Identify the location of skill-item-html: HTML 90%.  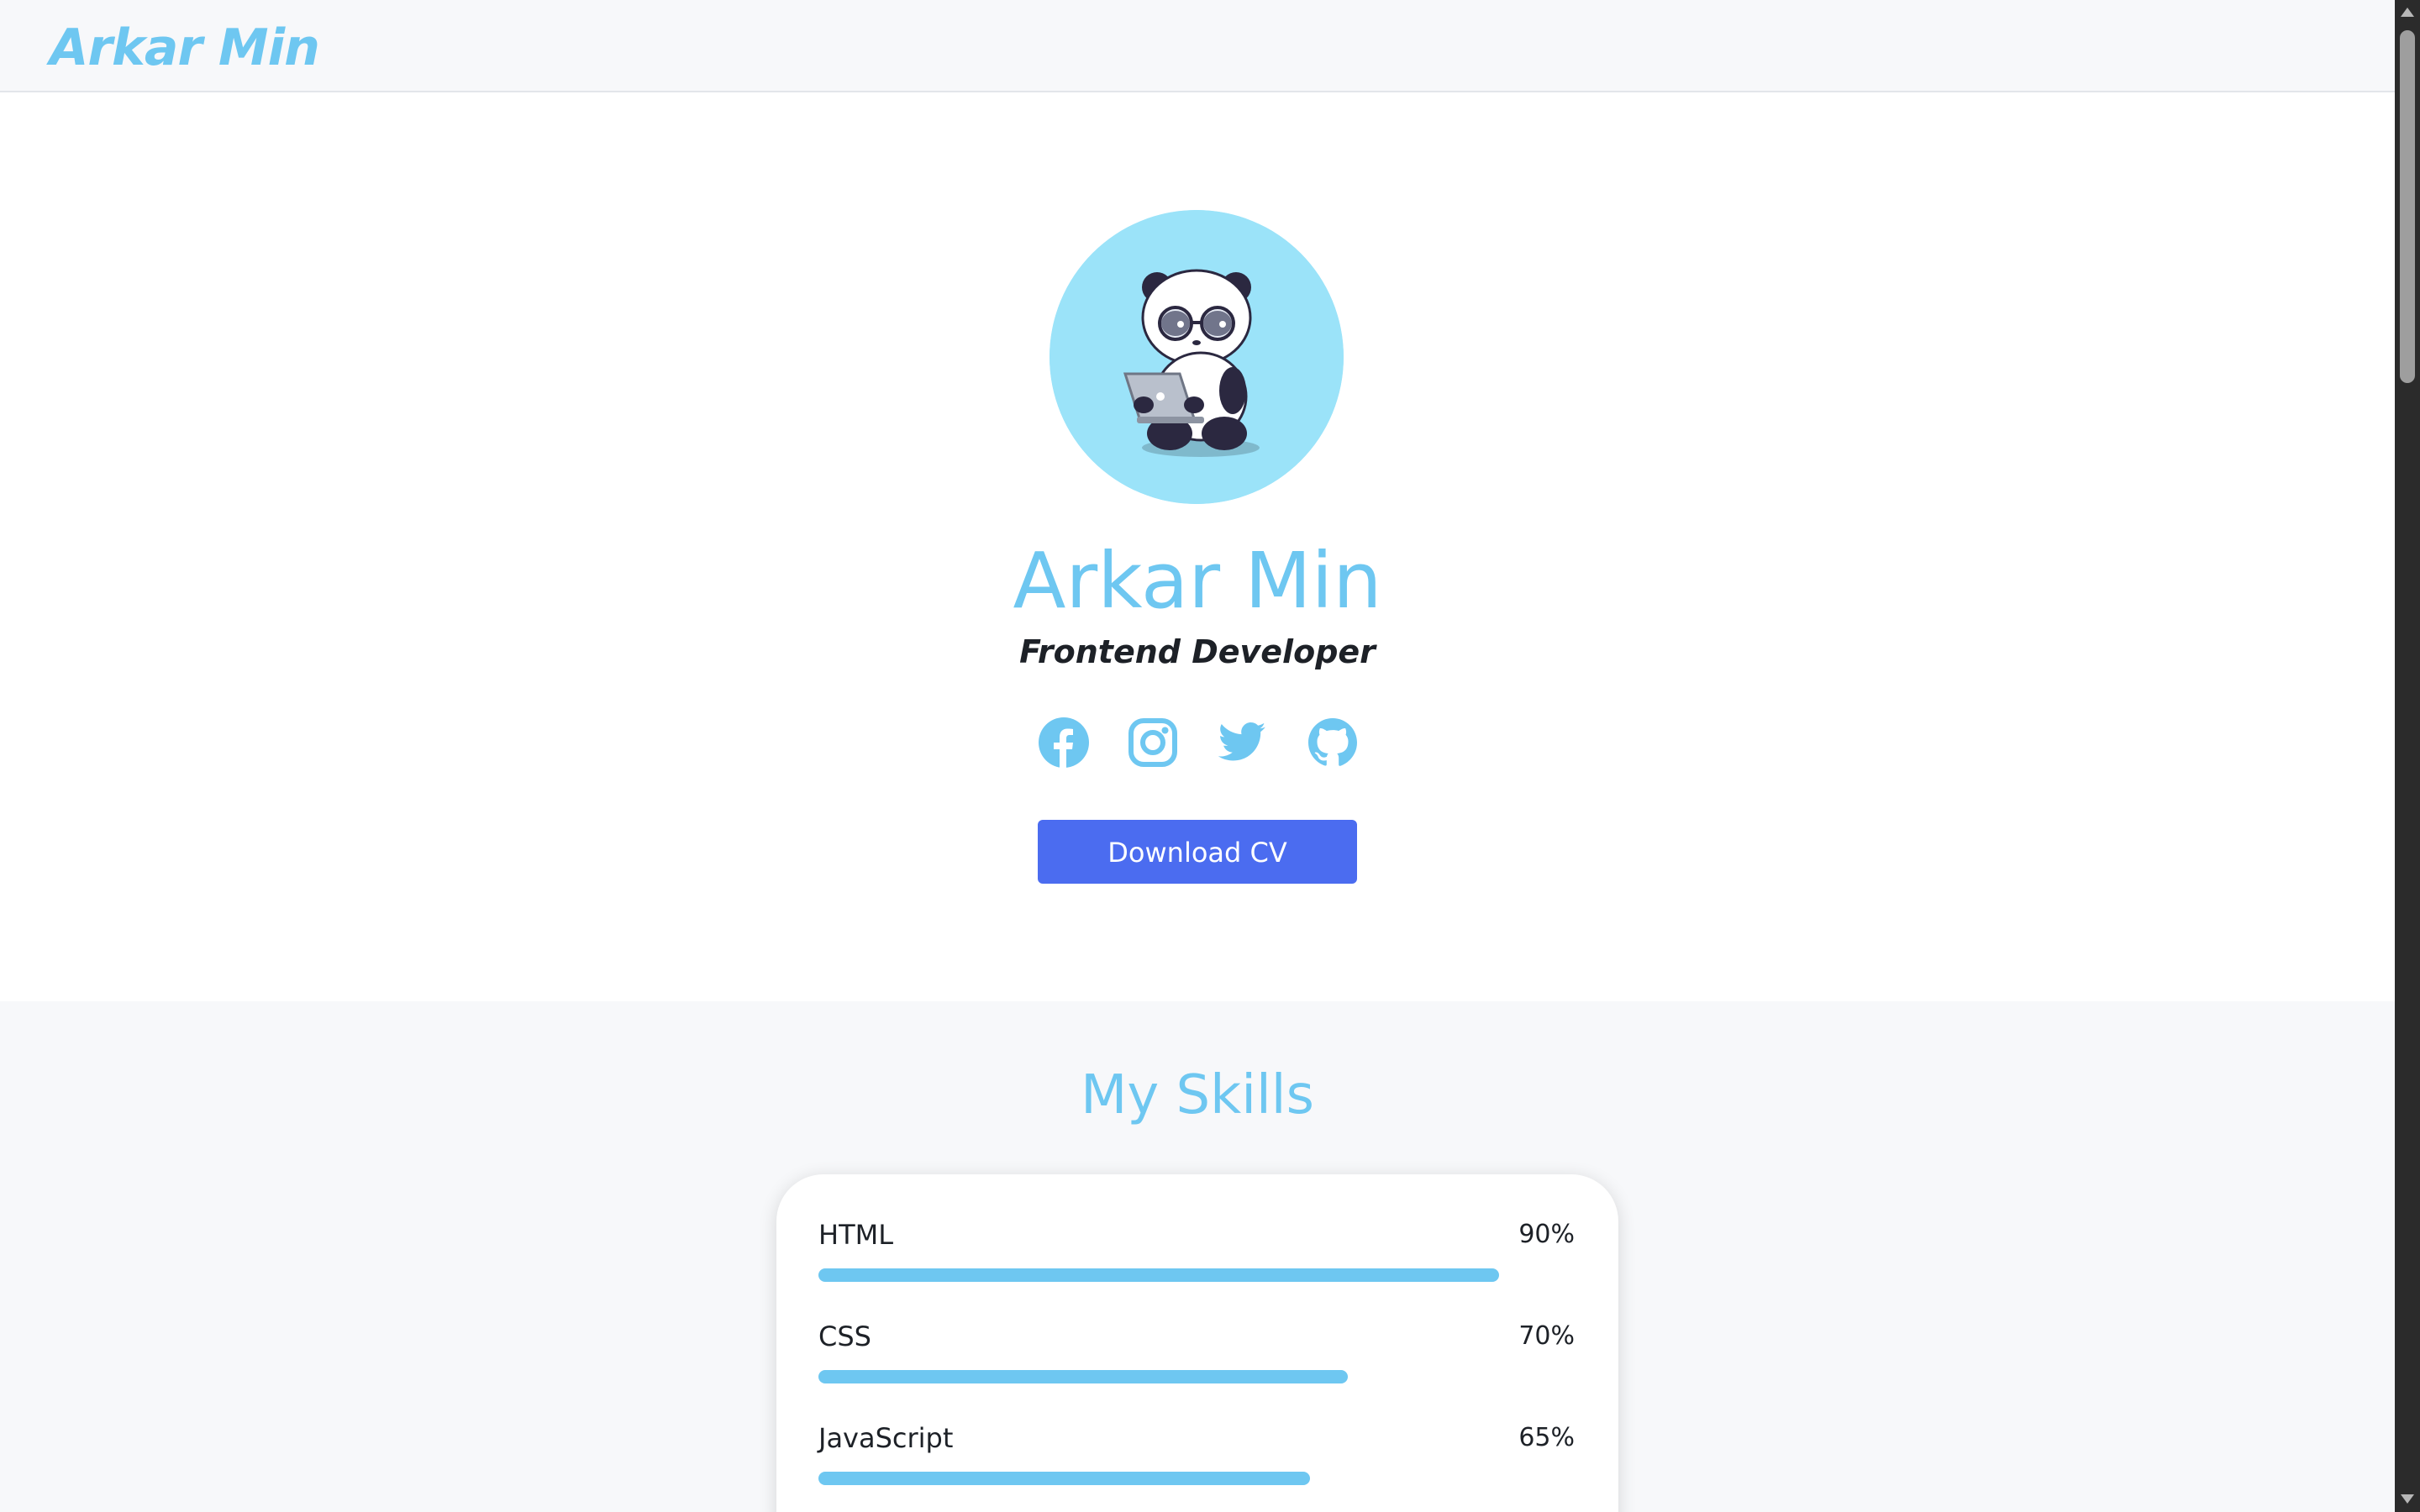
(1196, 1258).